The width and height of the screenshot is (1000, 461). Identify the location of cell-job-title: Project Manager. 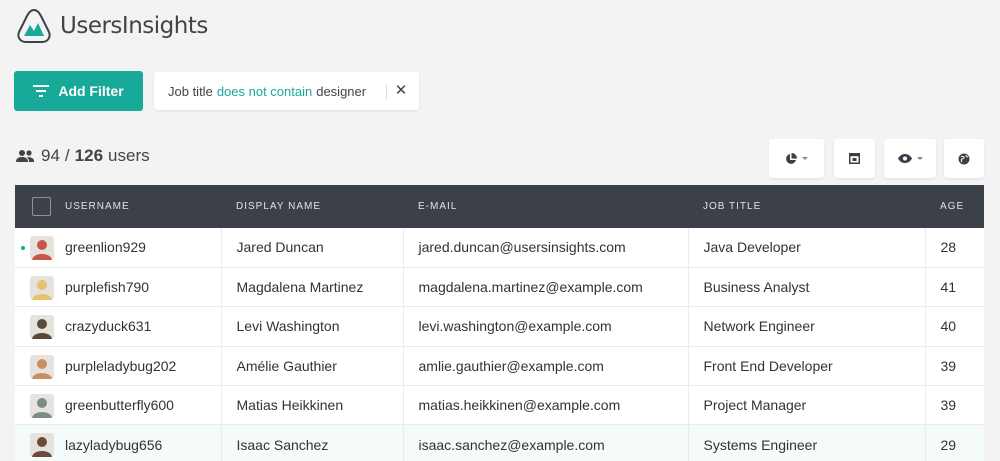
(807, 405).